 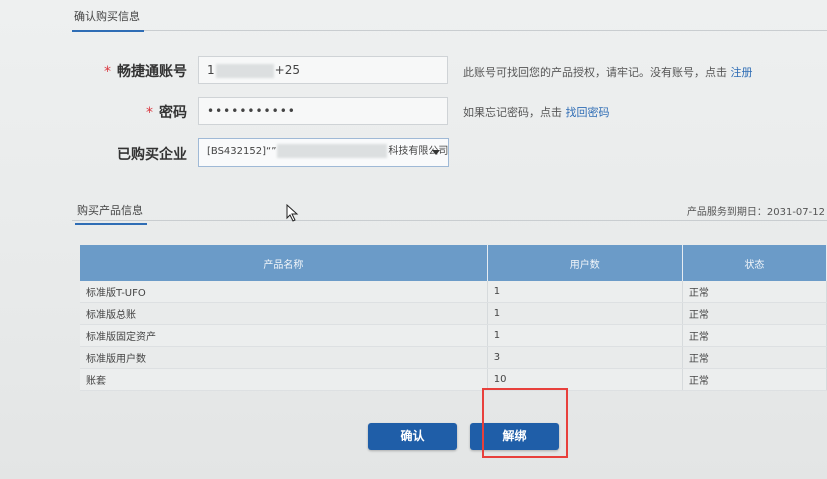 I want to click on column-header-status: 状态, so click(x=754, y=263).